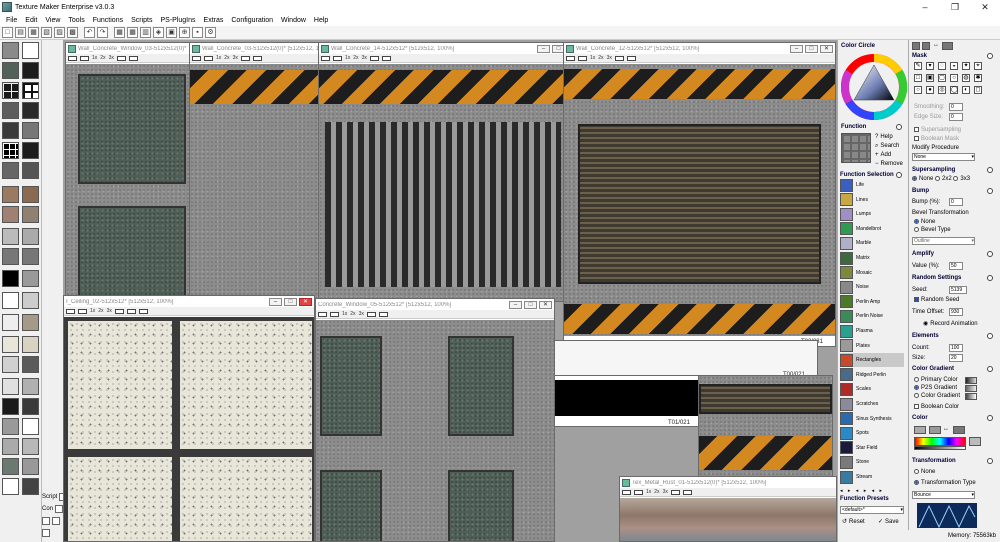 This screenshot has height=542, width=1000. Describe the element at coordinates (158, 32) in the screenshot. I see `cube-icon: ◈` at that location.